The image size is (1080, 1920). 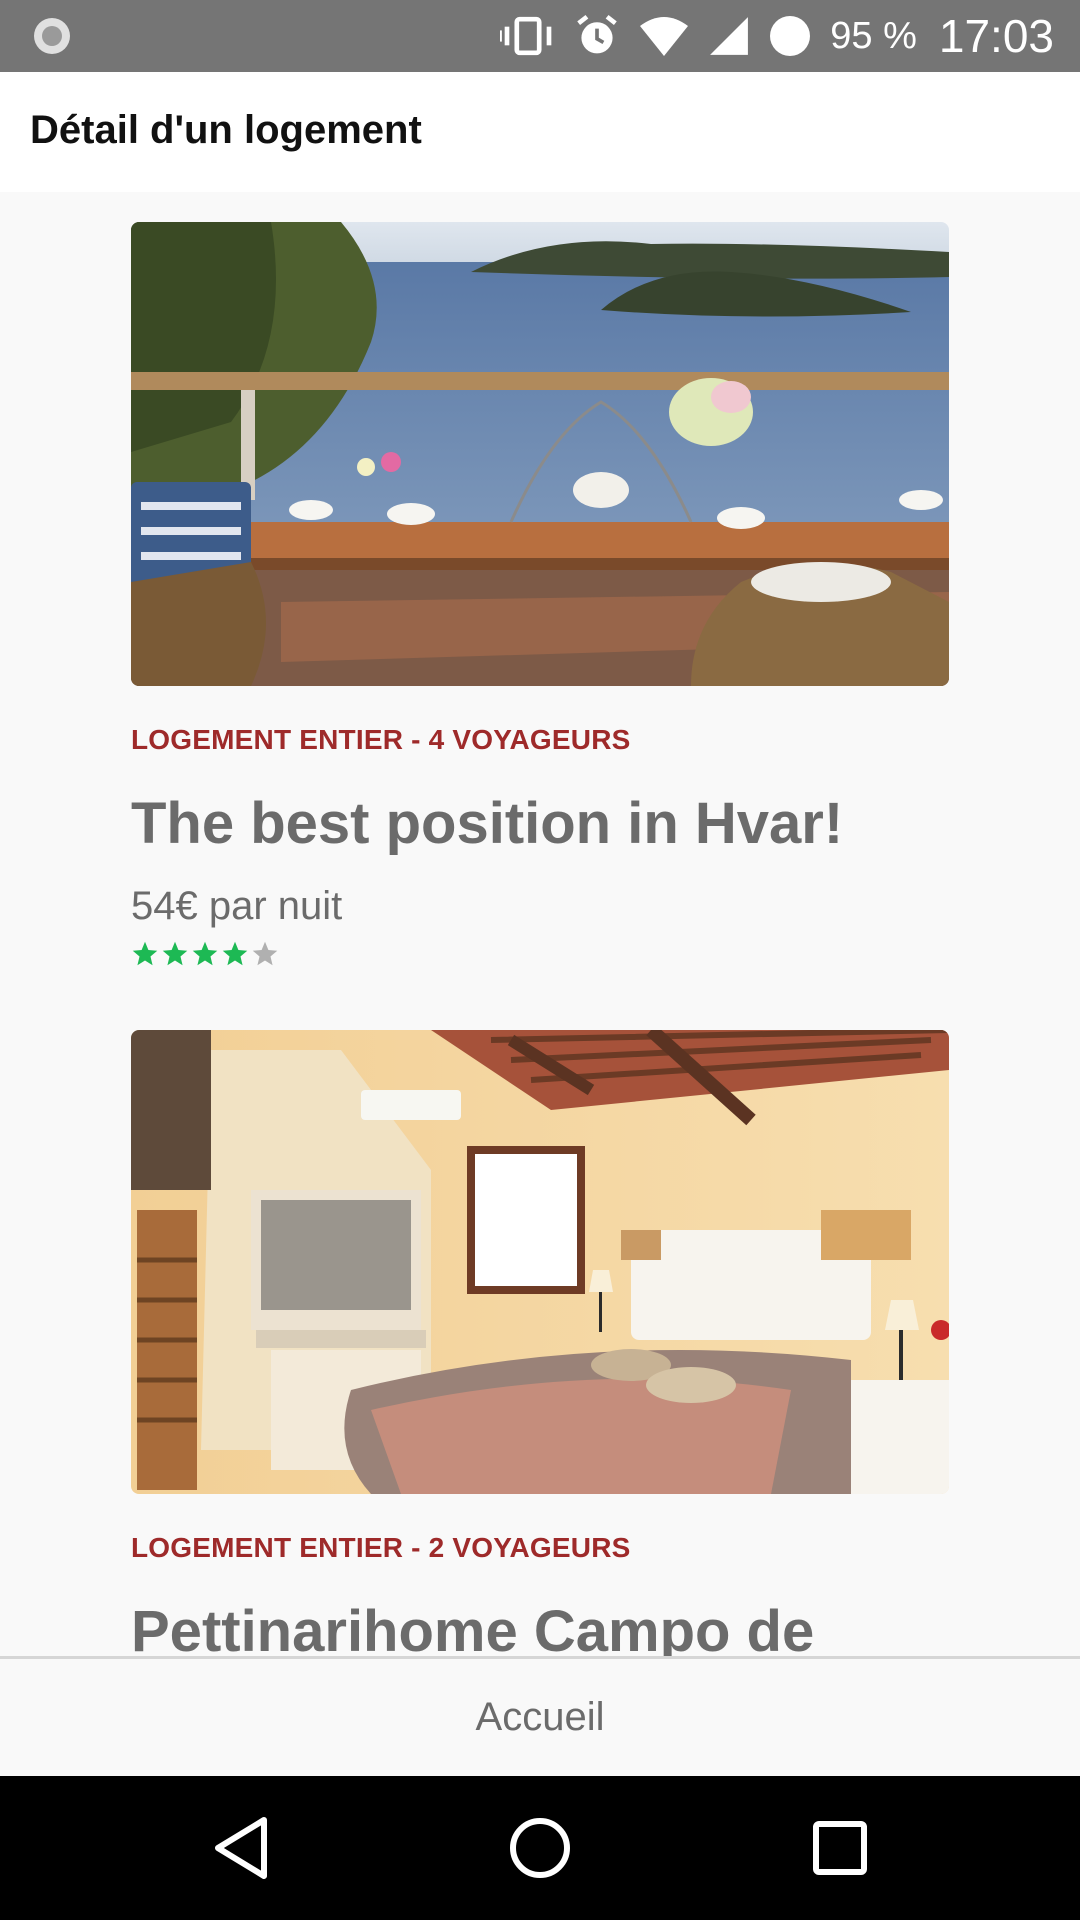 What do you see at coordinates (873, 35) in the screenshot?
I see `battery-percent: 95 %` at bounding box center [873, 35].